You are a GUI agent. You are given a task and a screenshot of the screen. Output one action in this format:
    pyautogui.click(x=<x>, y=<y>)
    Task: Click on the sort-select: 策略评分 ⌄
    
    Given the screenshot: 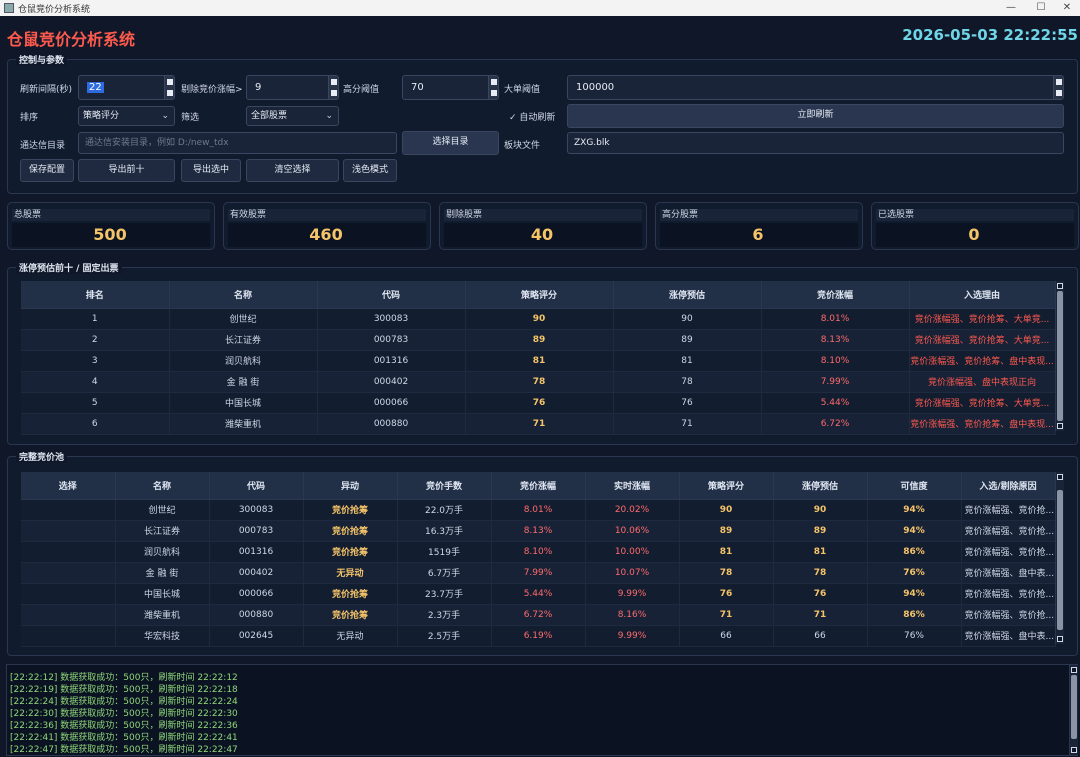 What is the action you would take?
    pyautogui.click(x=126, y=116)
    